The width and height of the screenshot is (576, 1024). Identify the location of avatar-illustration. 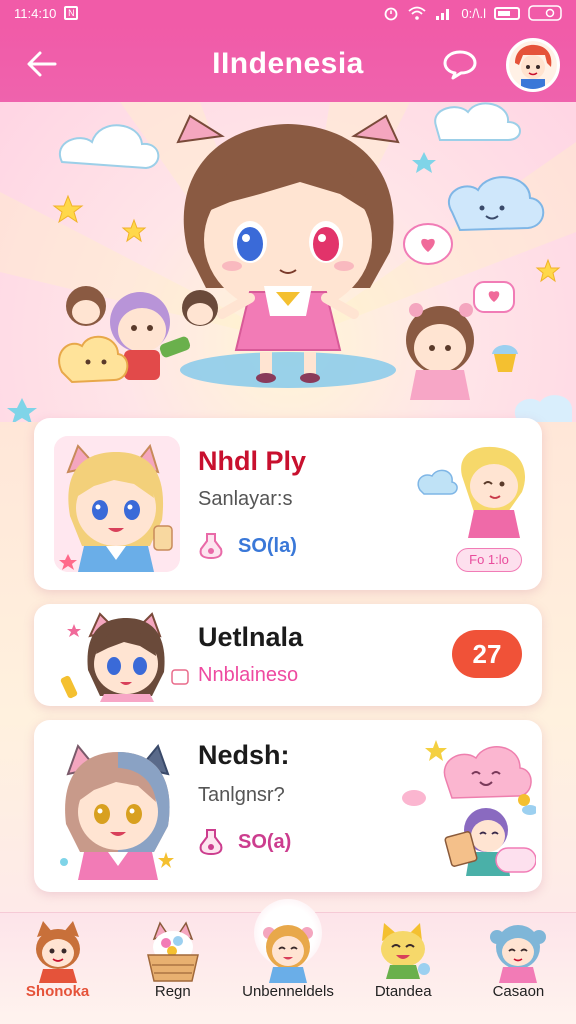
(533, 65).